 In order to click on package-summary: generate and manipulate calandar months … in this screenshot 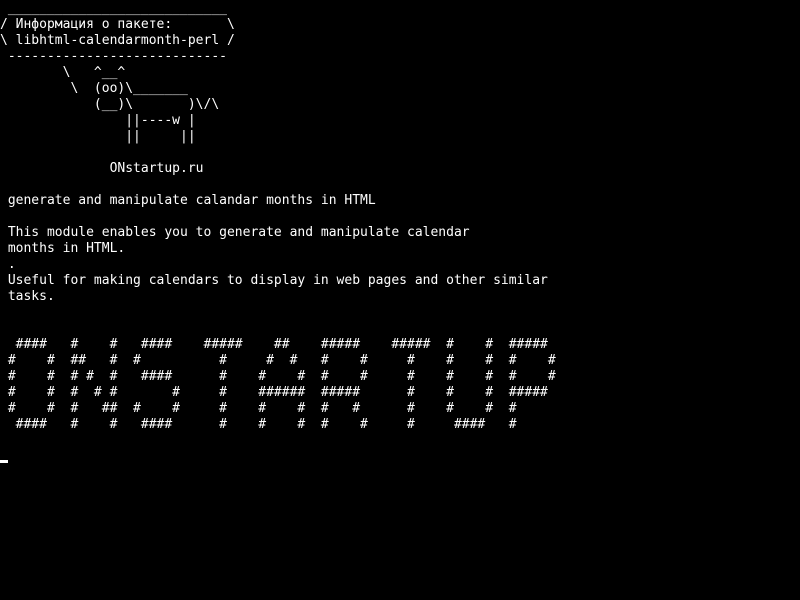, I will do `click(188, 200)`.